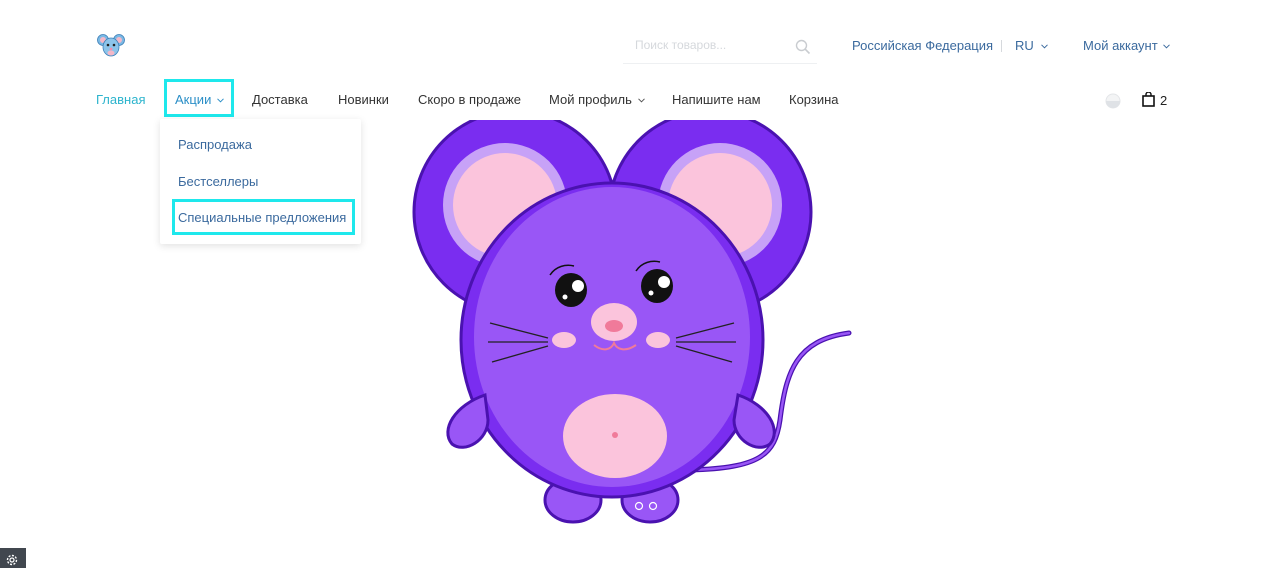 This screenshot has height=568, width=1263. Describe the element at coordinates (215, 144) in the screenshot. I see `dropdown-item-sale: Распродажа` at that location.